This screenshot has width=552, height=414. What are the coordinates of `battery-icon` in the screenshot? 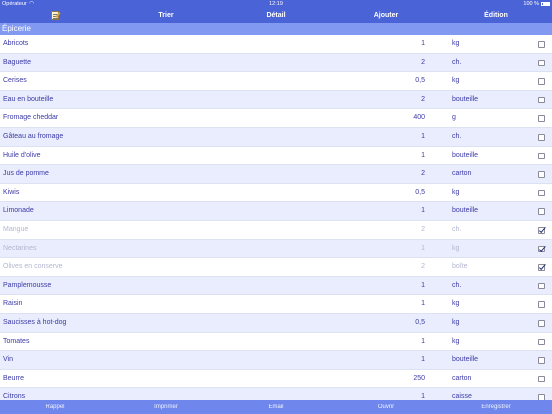 It's located at (545, 3).